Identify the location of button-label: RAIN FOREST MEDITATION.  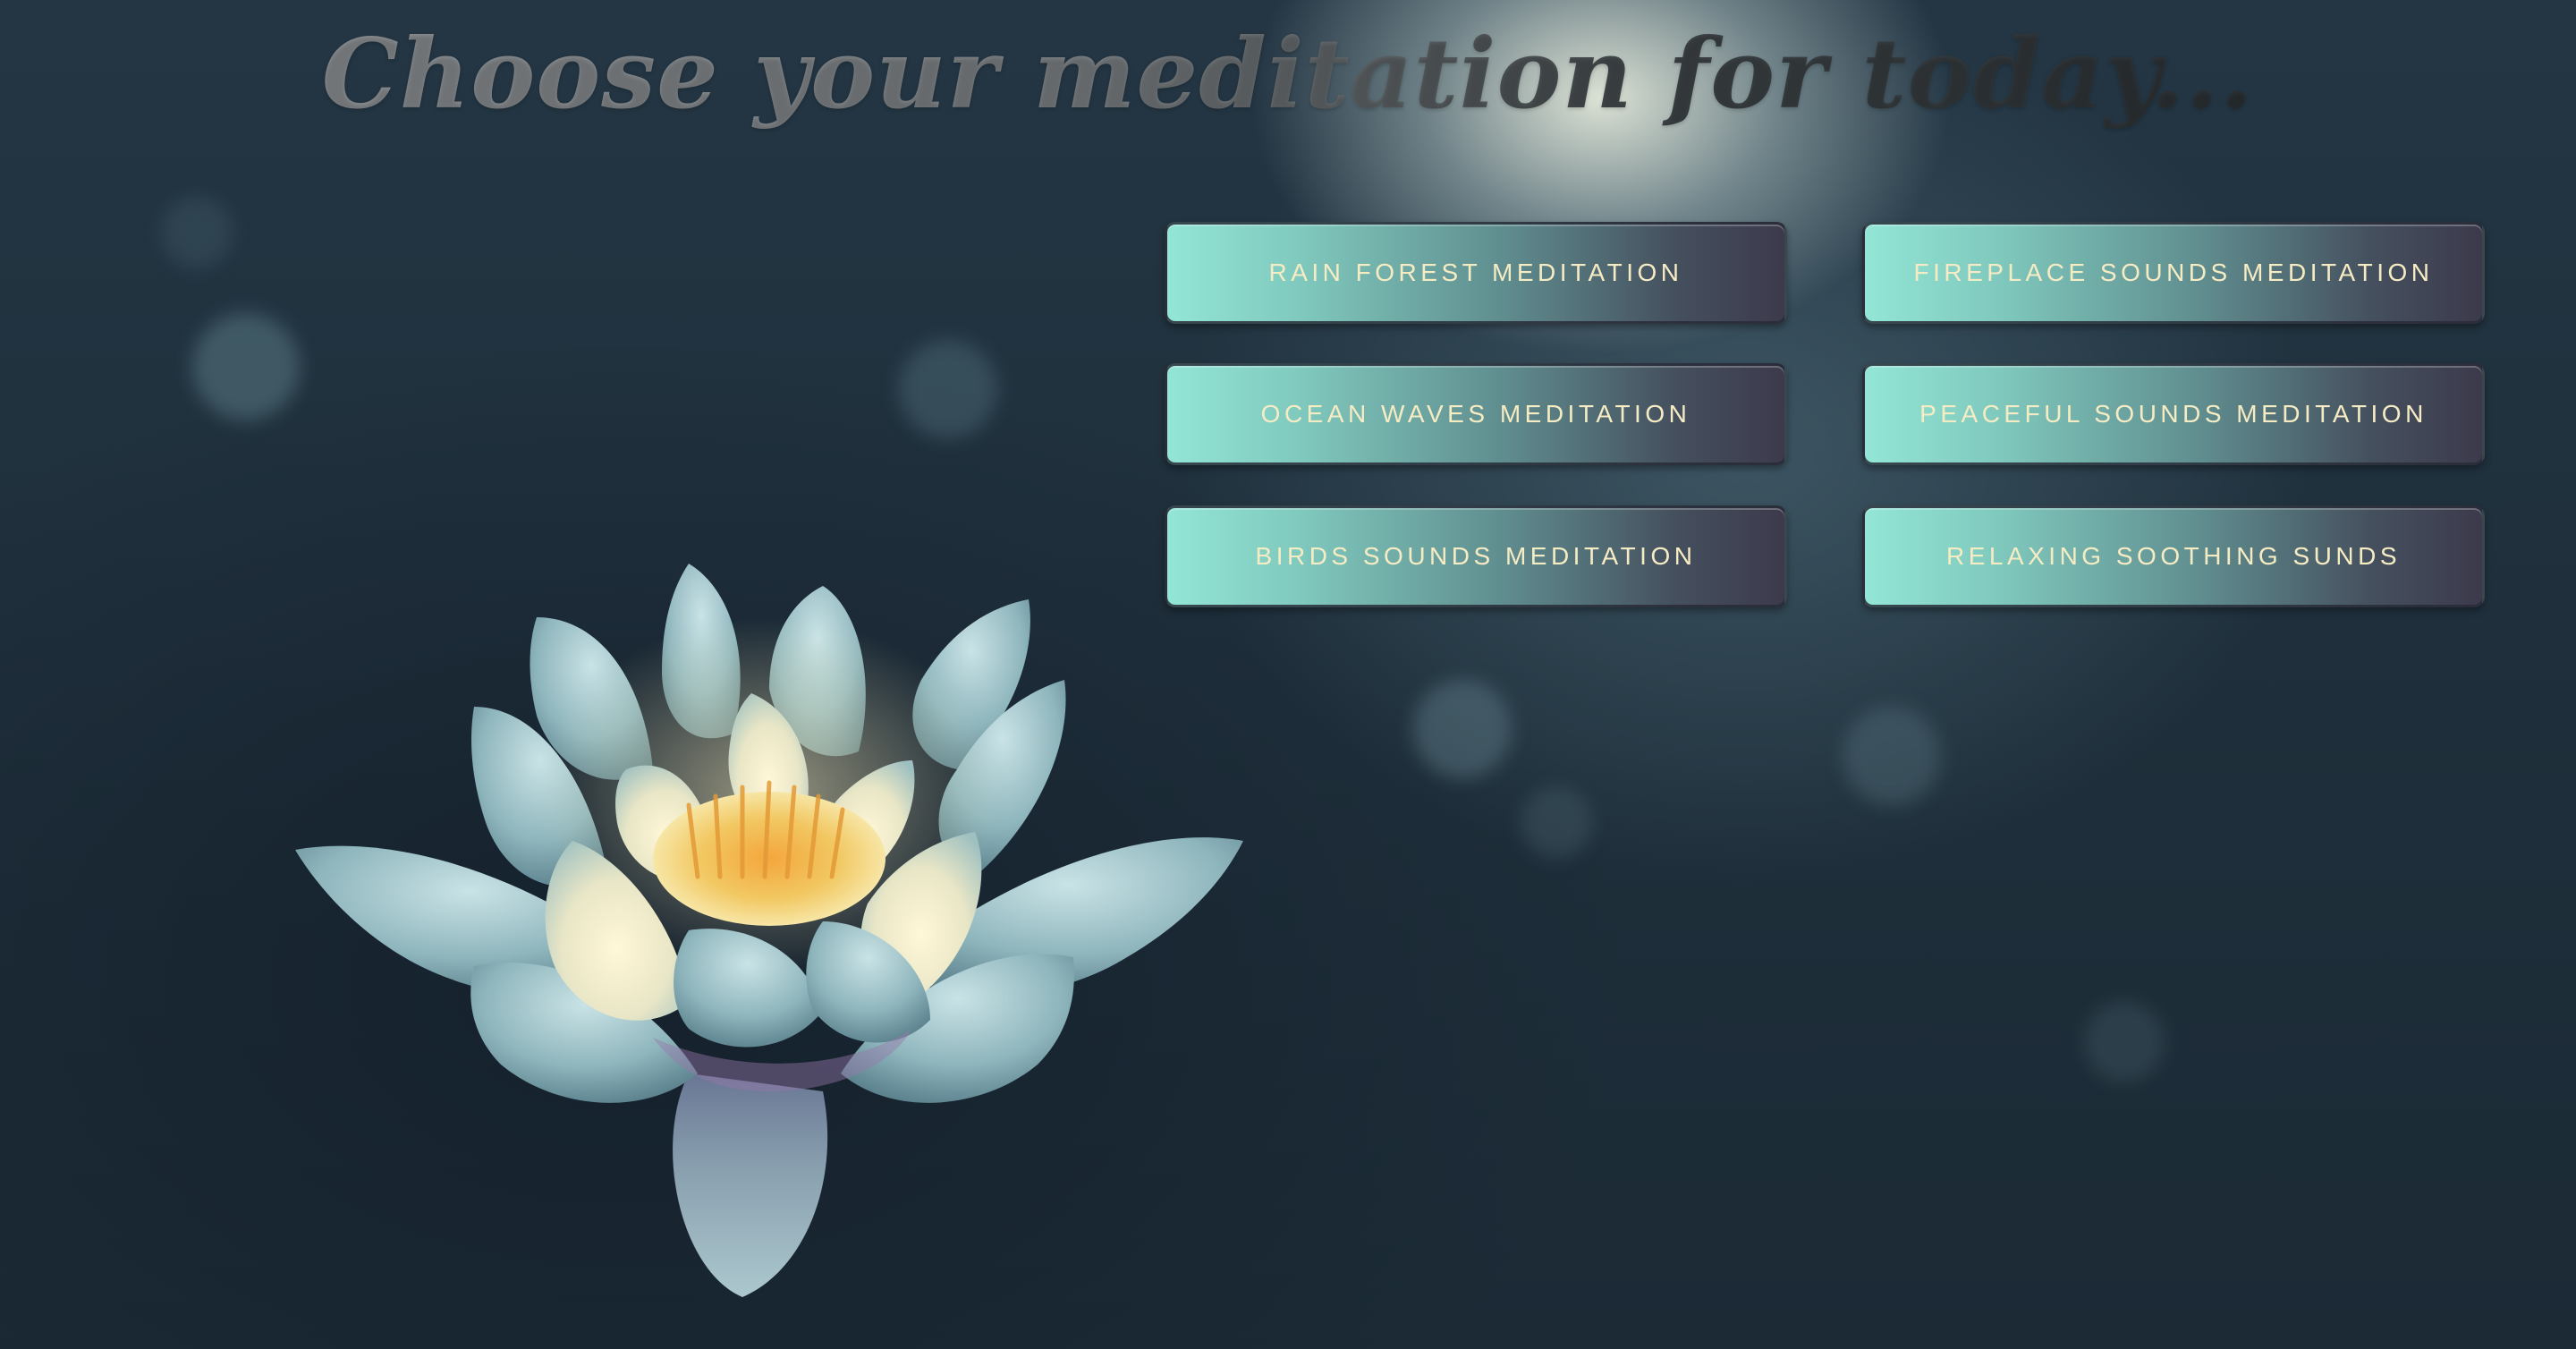
(1475, 272).